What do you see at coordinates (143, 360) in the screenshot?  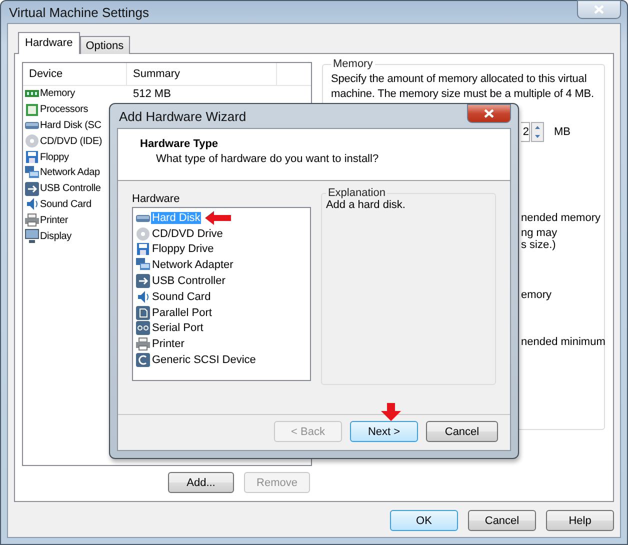 I see `scsi-icon` at bounding box center [143, 360].